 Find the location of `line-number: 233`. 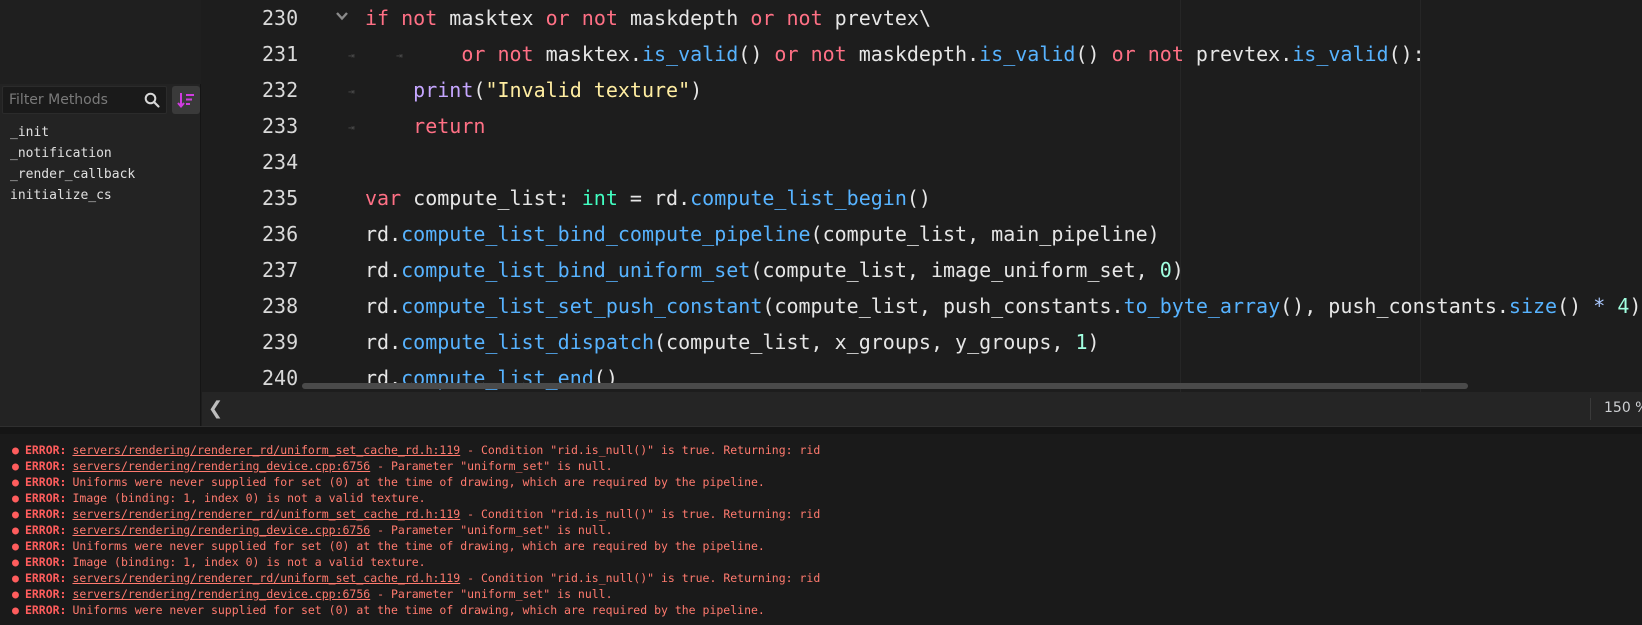

line-number: 233 is located at coordinates (280, 126).